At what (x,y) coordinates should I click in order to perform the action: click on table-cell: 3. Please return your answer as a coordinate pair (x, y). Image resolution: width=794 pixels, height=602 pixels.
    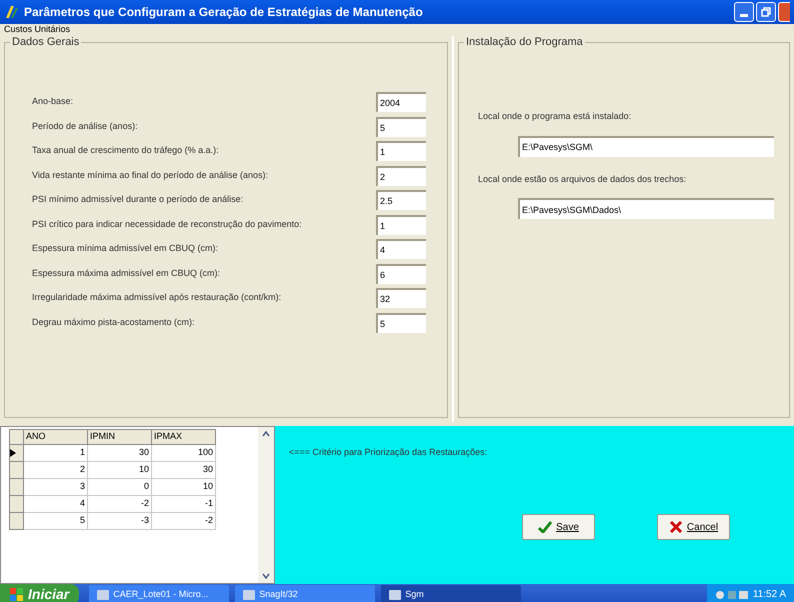
    Looking at the image, I should click on (56, 487).